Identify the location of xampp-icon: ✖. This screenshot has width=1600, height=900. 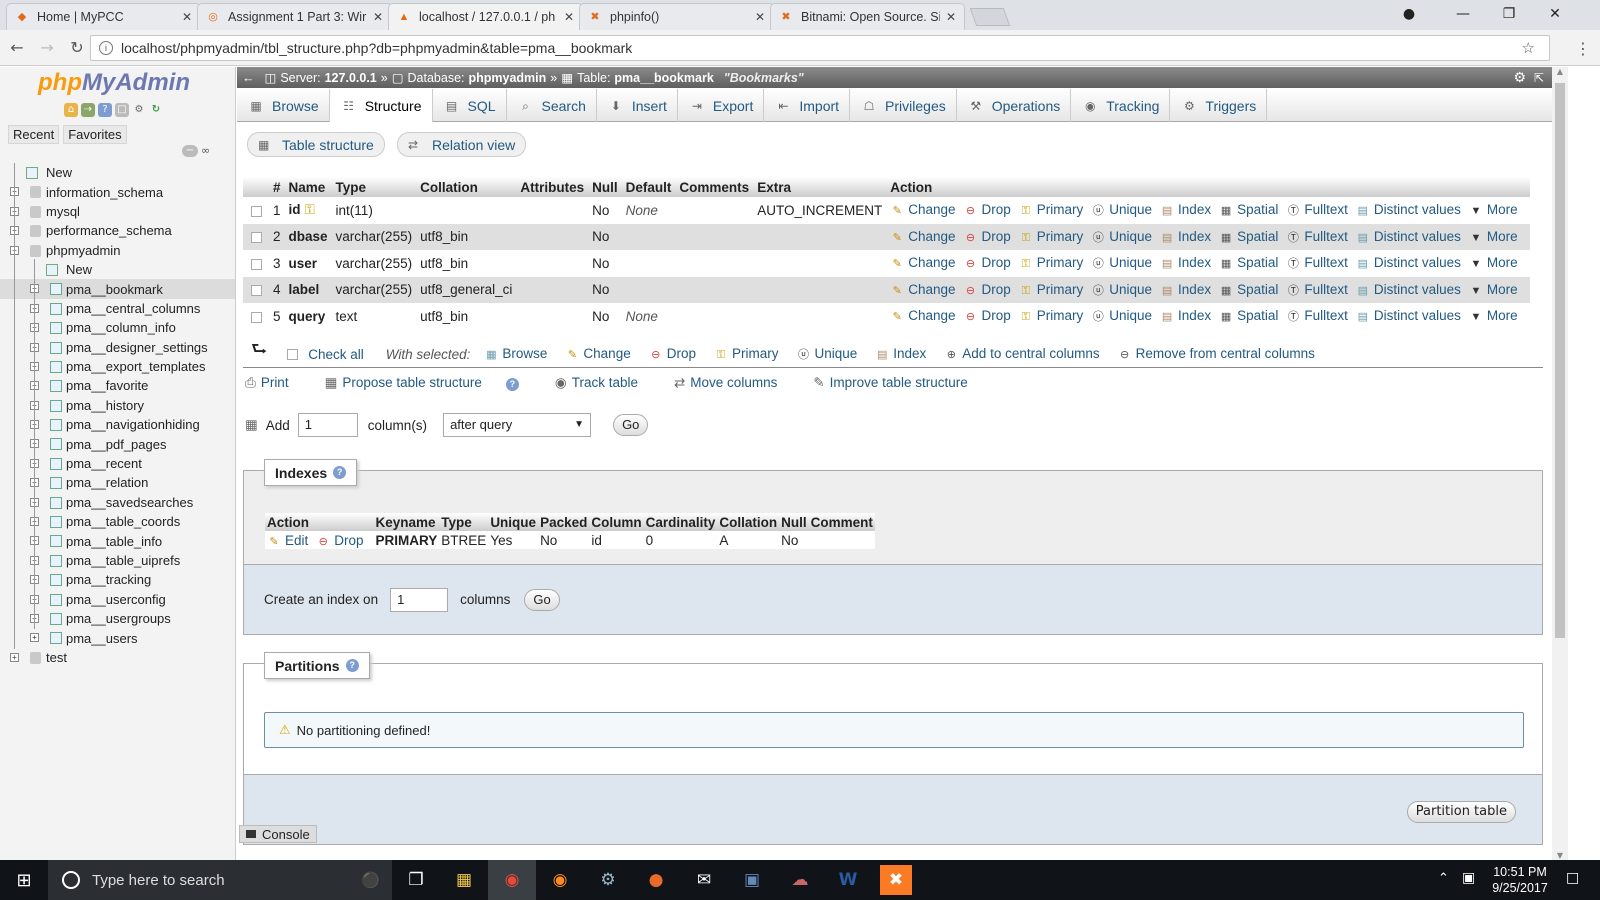
(896, 880).